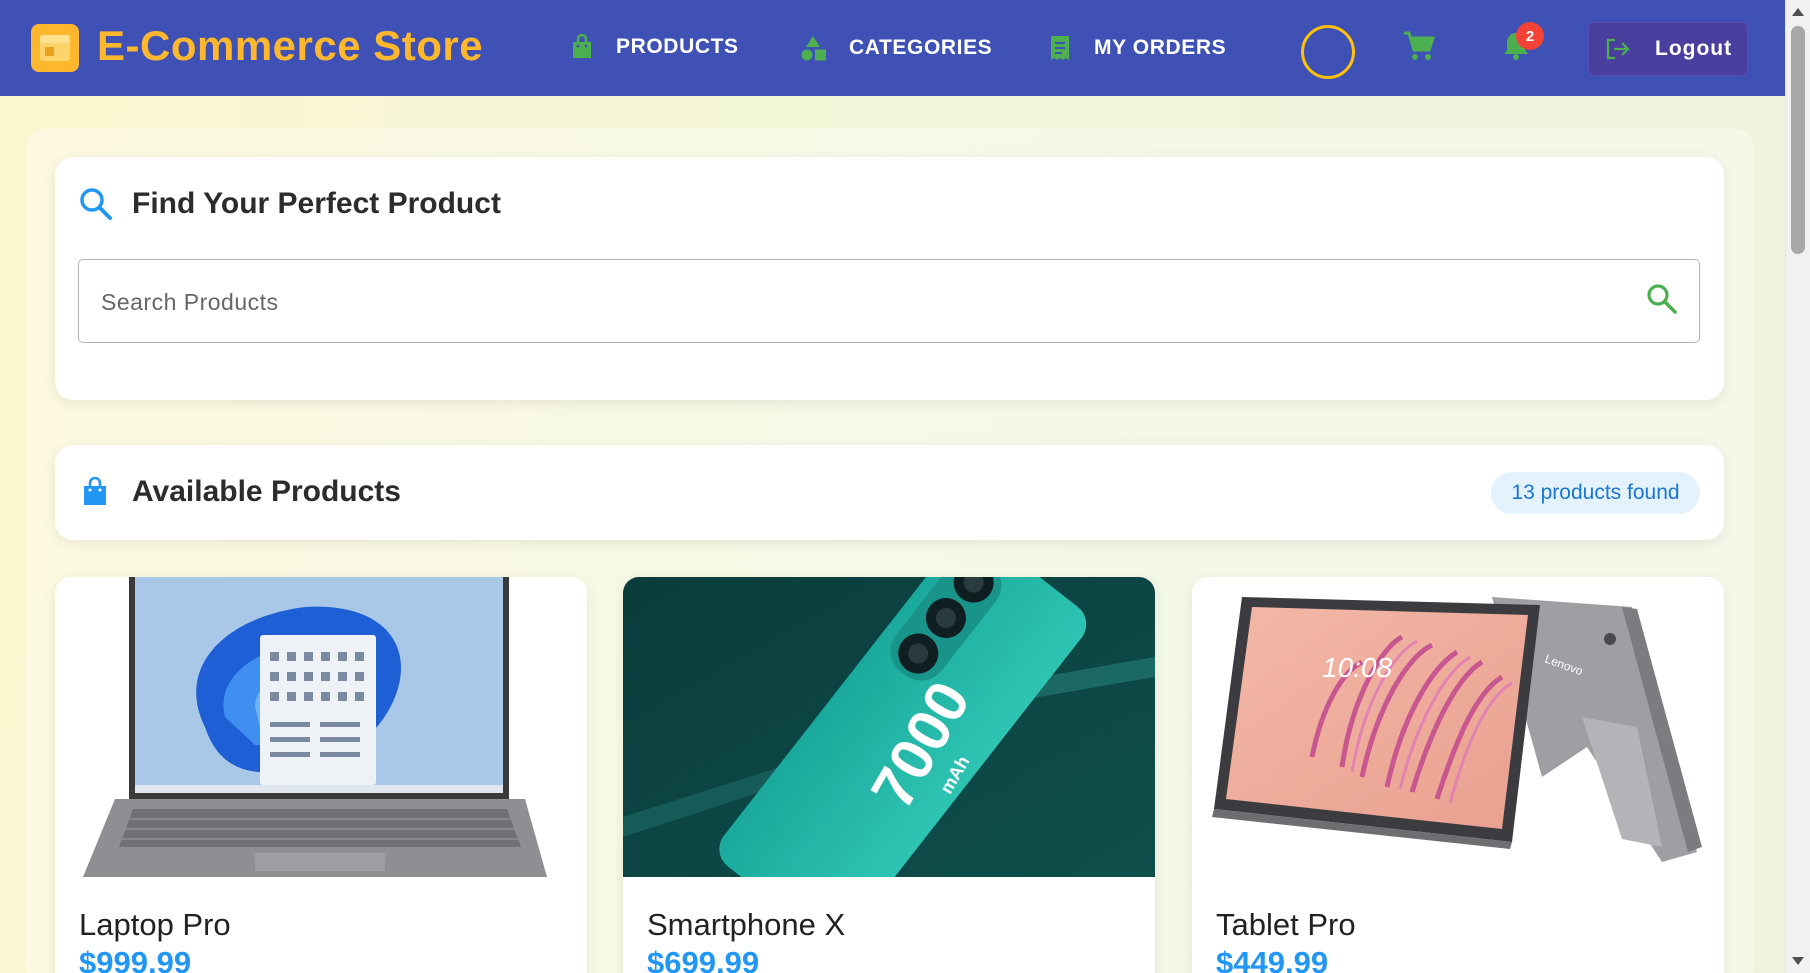  I want to click on search-submit-icon, so click(1662, 299).